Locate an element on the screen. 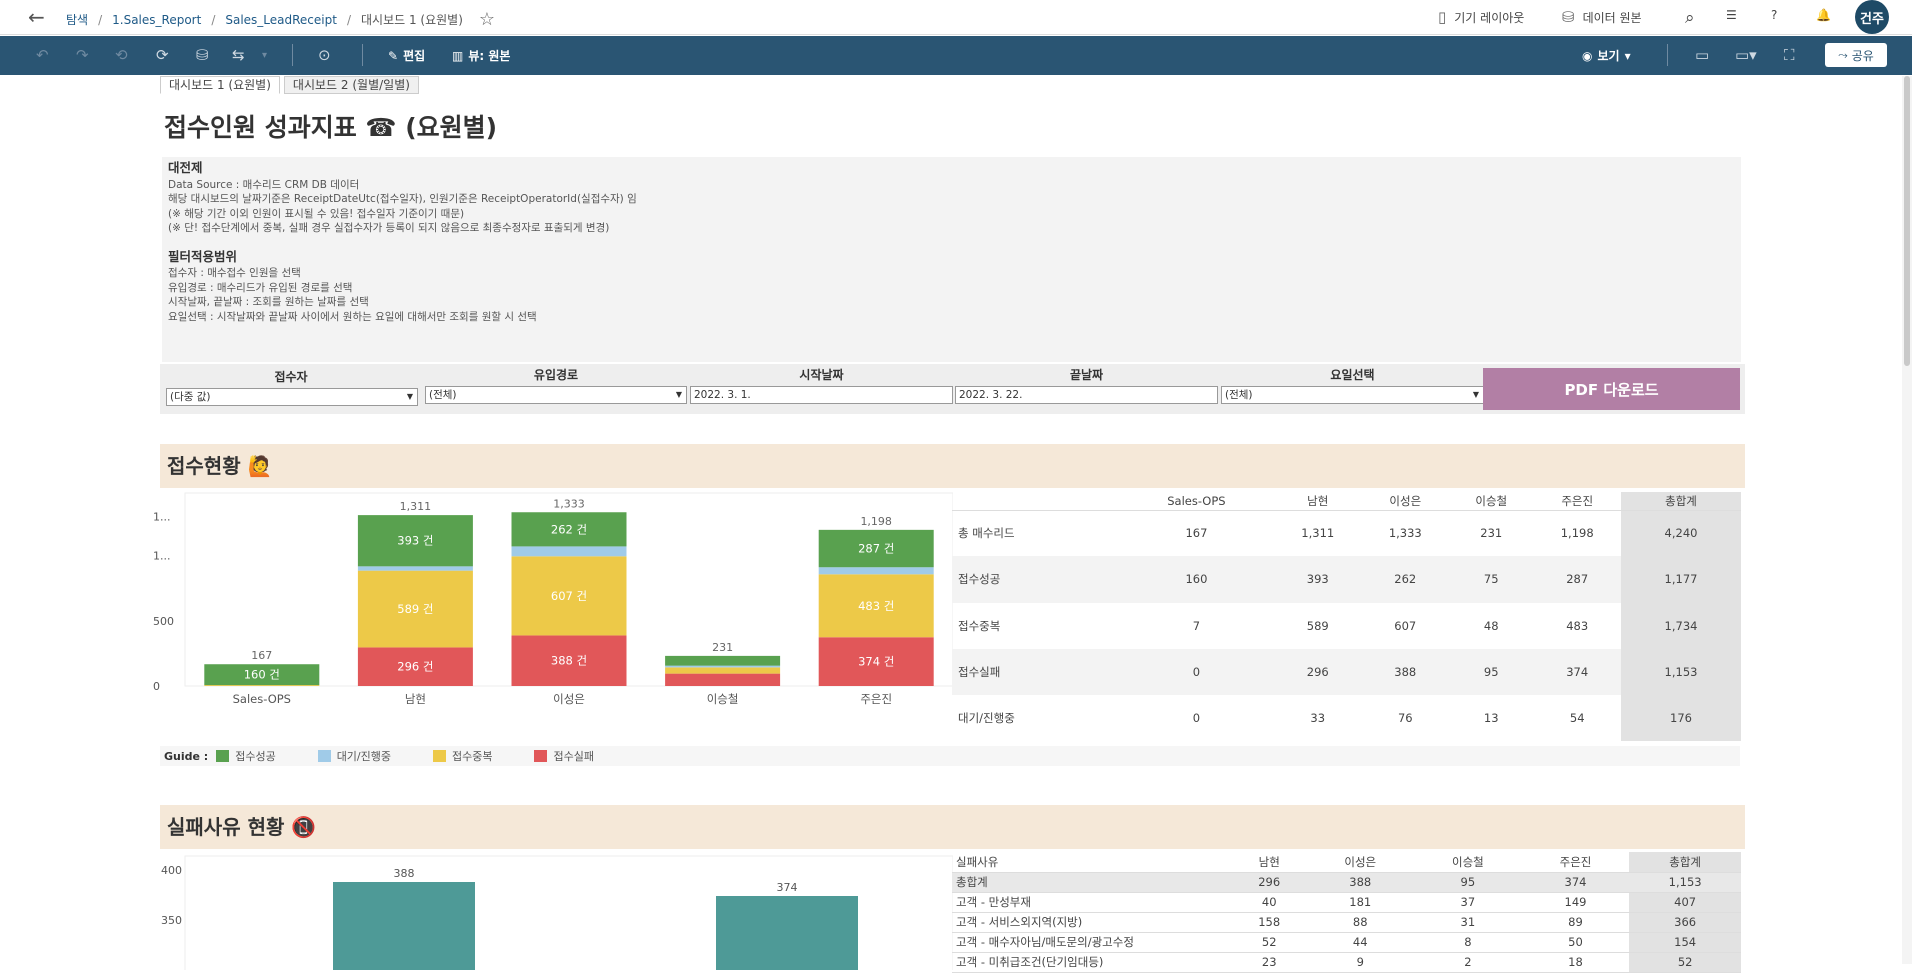  device-layout-button: ▯ 기기 레이아웃 is located at coordinates (1481, 17).